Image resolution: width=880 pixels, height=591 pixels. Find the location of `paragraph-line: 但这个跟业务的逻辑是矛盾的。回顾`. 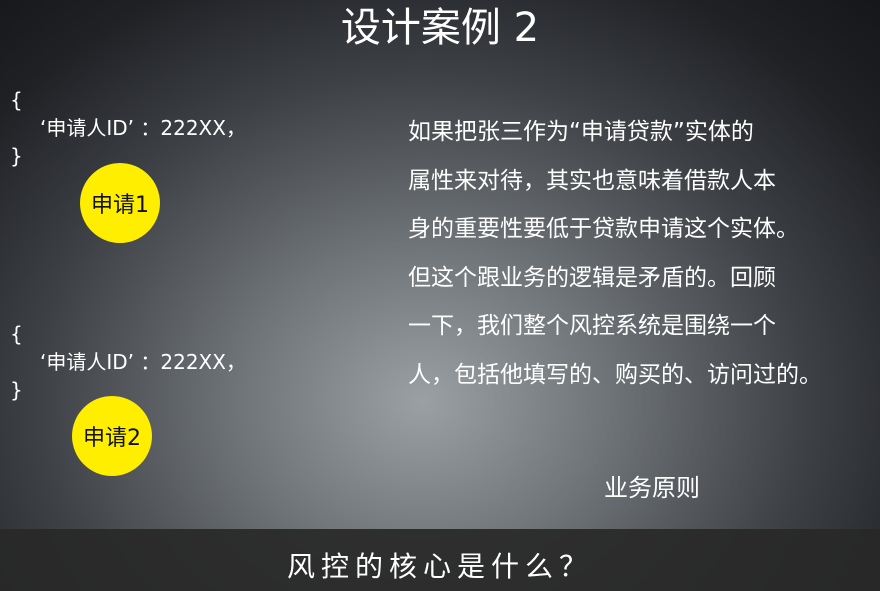

paragraph-line: 但这个跟业务的逻辑是矛盾的。回顾 is located at coordinates (592, 277).